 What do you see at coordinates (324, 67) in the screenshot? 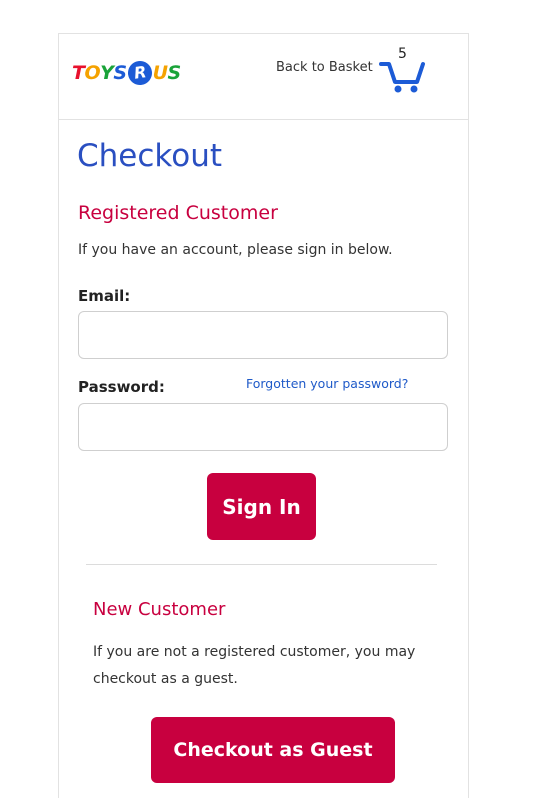
I see `back-to-basket-link: Back to Basket` at bounding box center [324, 67].